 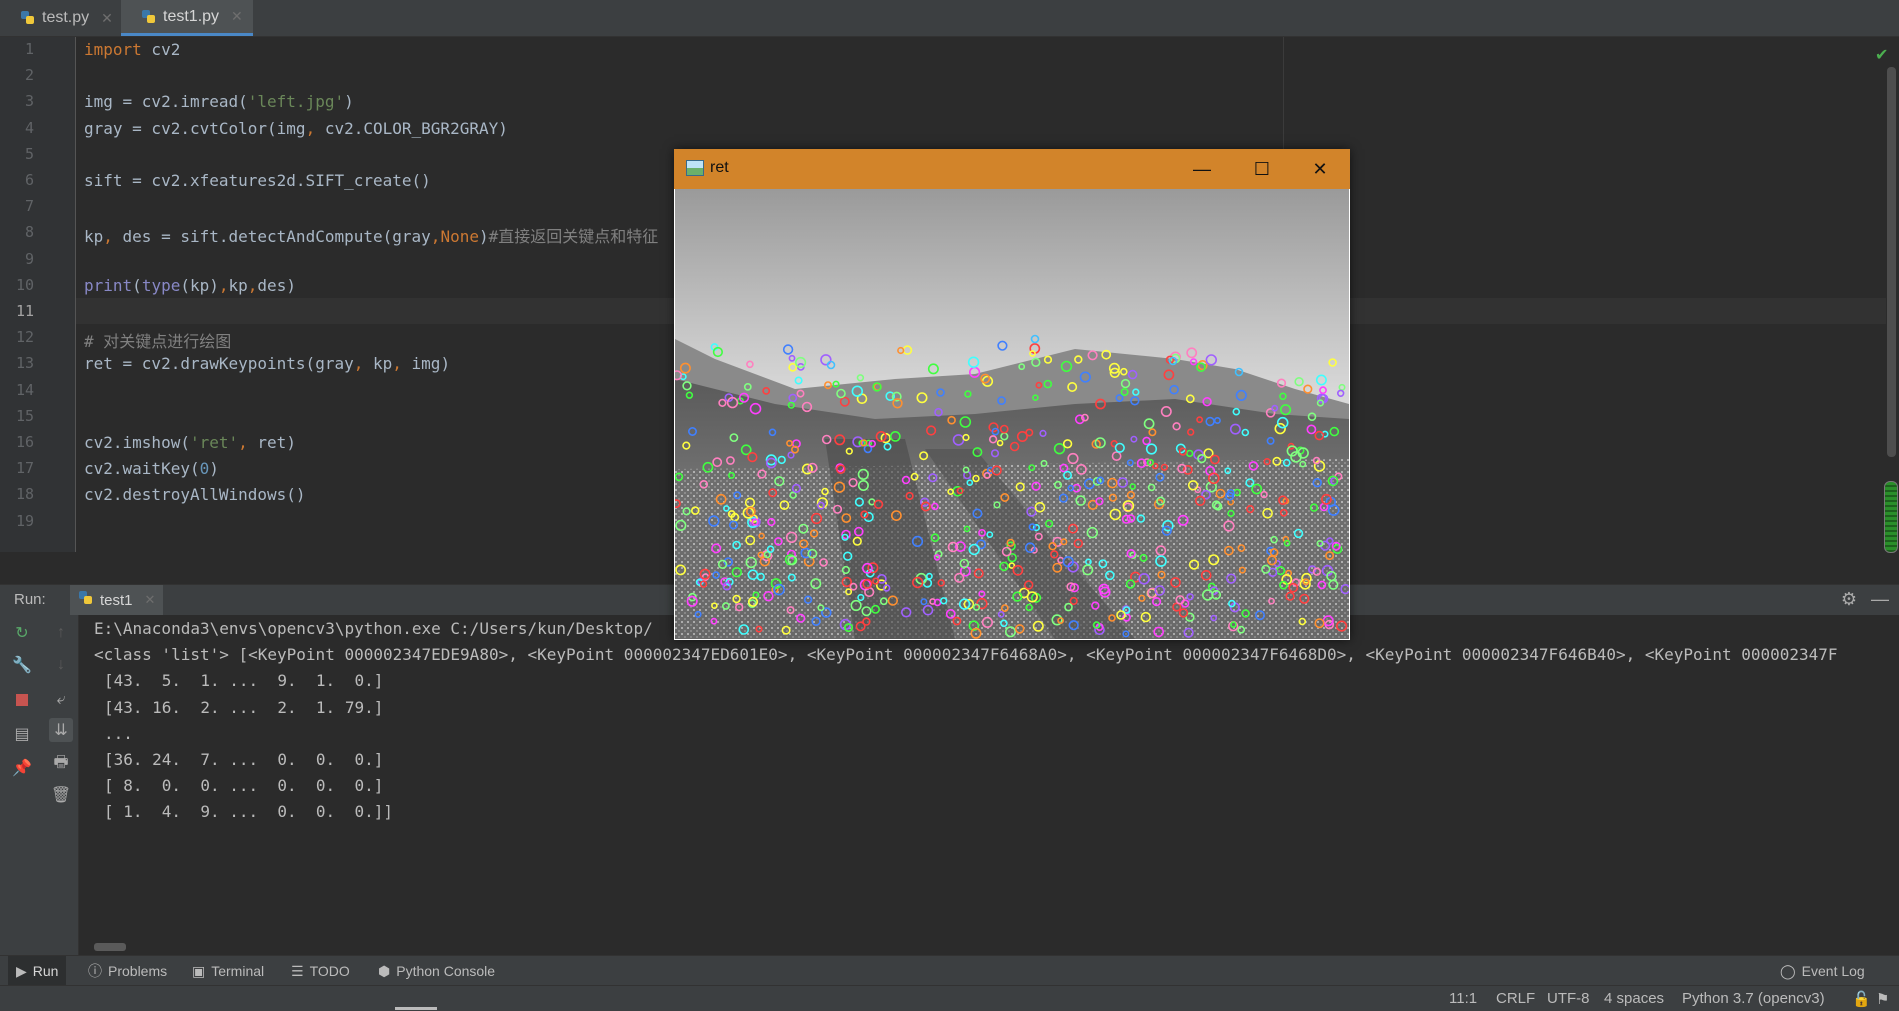 I want to click on code-token: print, so click(x=108, y=285).